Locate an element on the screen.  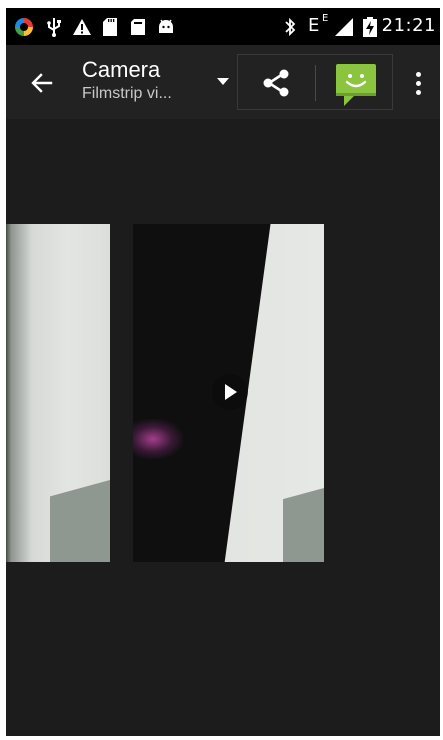
share-to-messaging-button is located at coordinates (356, 84).